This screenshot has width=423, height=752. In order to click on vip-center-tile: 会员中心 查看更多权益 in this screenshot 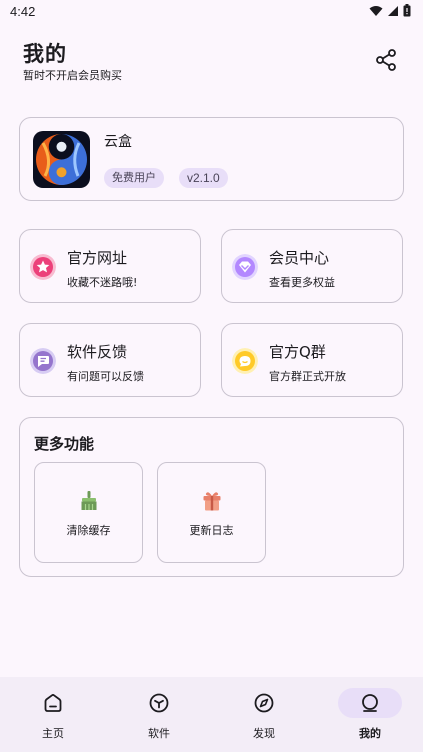, I will do `click(312, 266)`.